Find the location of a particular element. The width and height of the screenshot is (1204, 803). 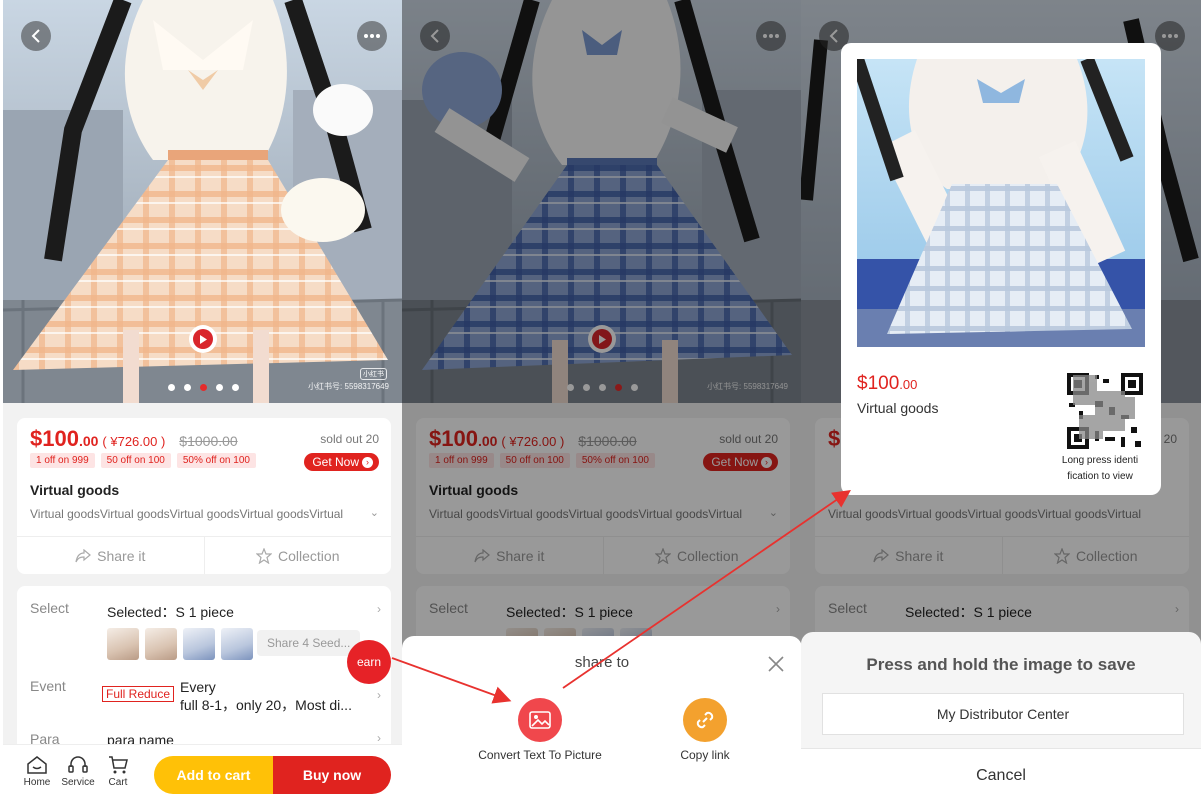

play-icon is located at coordinates (203, 339).